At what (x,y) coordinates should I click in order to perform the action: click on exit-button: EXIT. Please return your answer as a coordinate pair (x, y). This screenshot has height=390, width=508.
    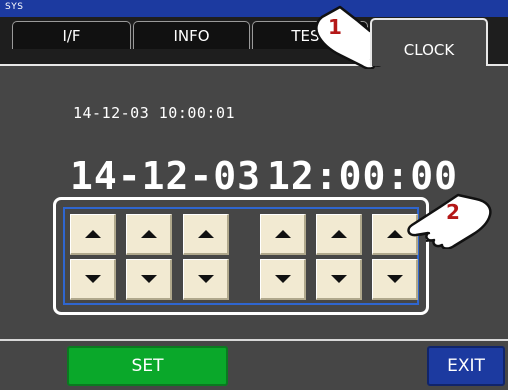
    Looking at the image, I should click on (466, 366).